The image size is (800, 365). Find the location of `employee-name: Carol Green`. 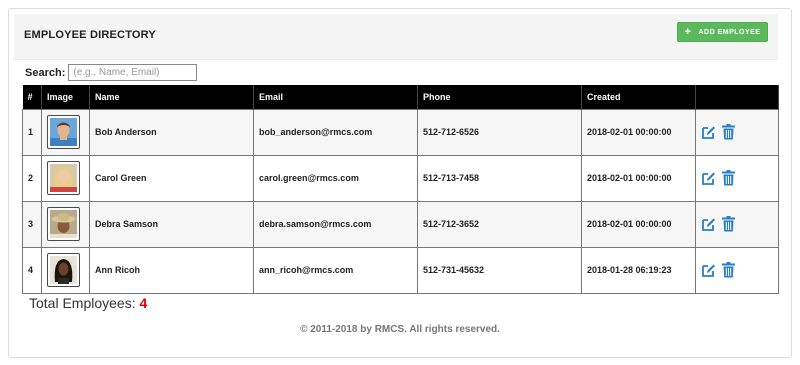

employee-name: Carol Green is located at coordinates (171, 178).